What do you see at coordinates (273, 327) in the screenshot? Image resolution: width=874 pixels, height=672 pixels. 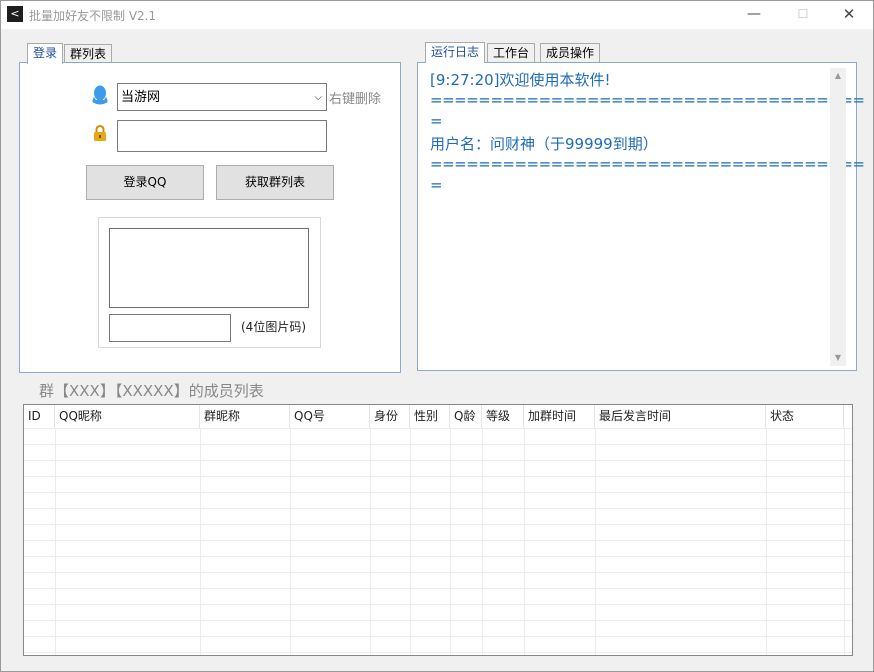 I see `captcha-hint: (4位图片码)` at bounding box center [273, 327].